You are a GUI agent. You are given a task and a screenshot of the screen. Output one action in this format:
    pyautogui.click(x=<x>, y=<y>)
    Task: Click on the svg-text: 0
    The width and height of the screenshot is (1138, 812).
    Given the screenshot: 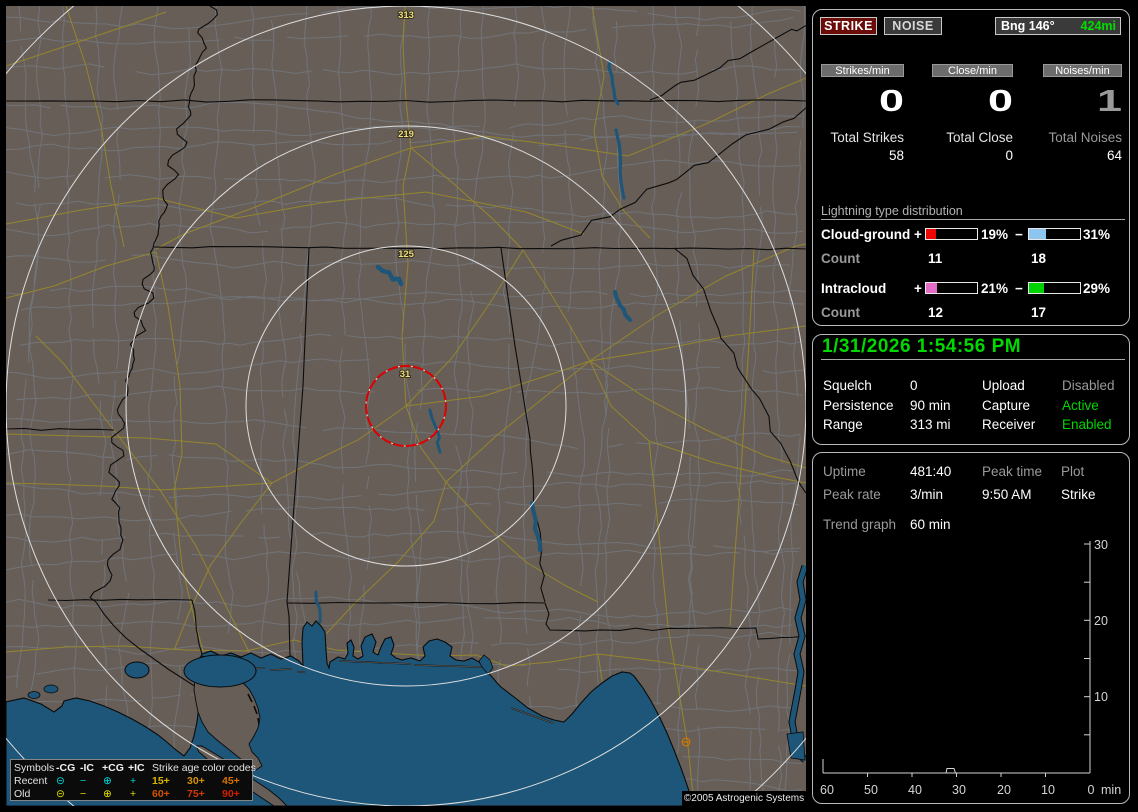 What is the action you would take?
    pyautogui.click(x=1091, y=790)
    